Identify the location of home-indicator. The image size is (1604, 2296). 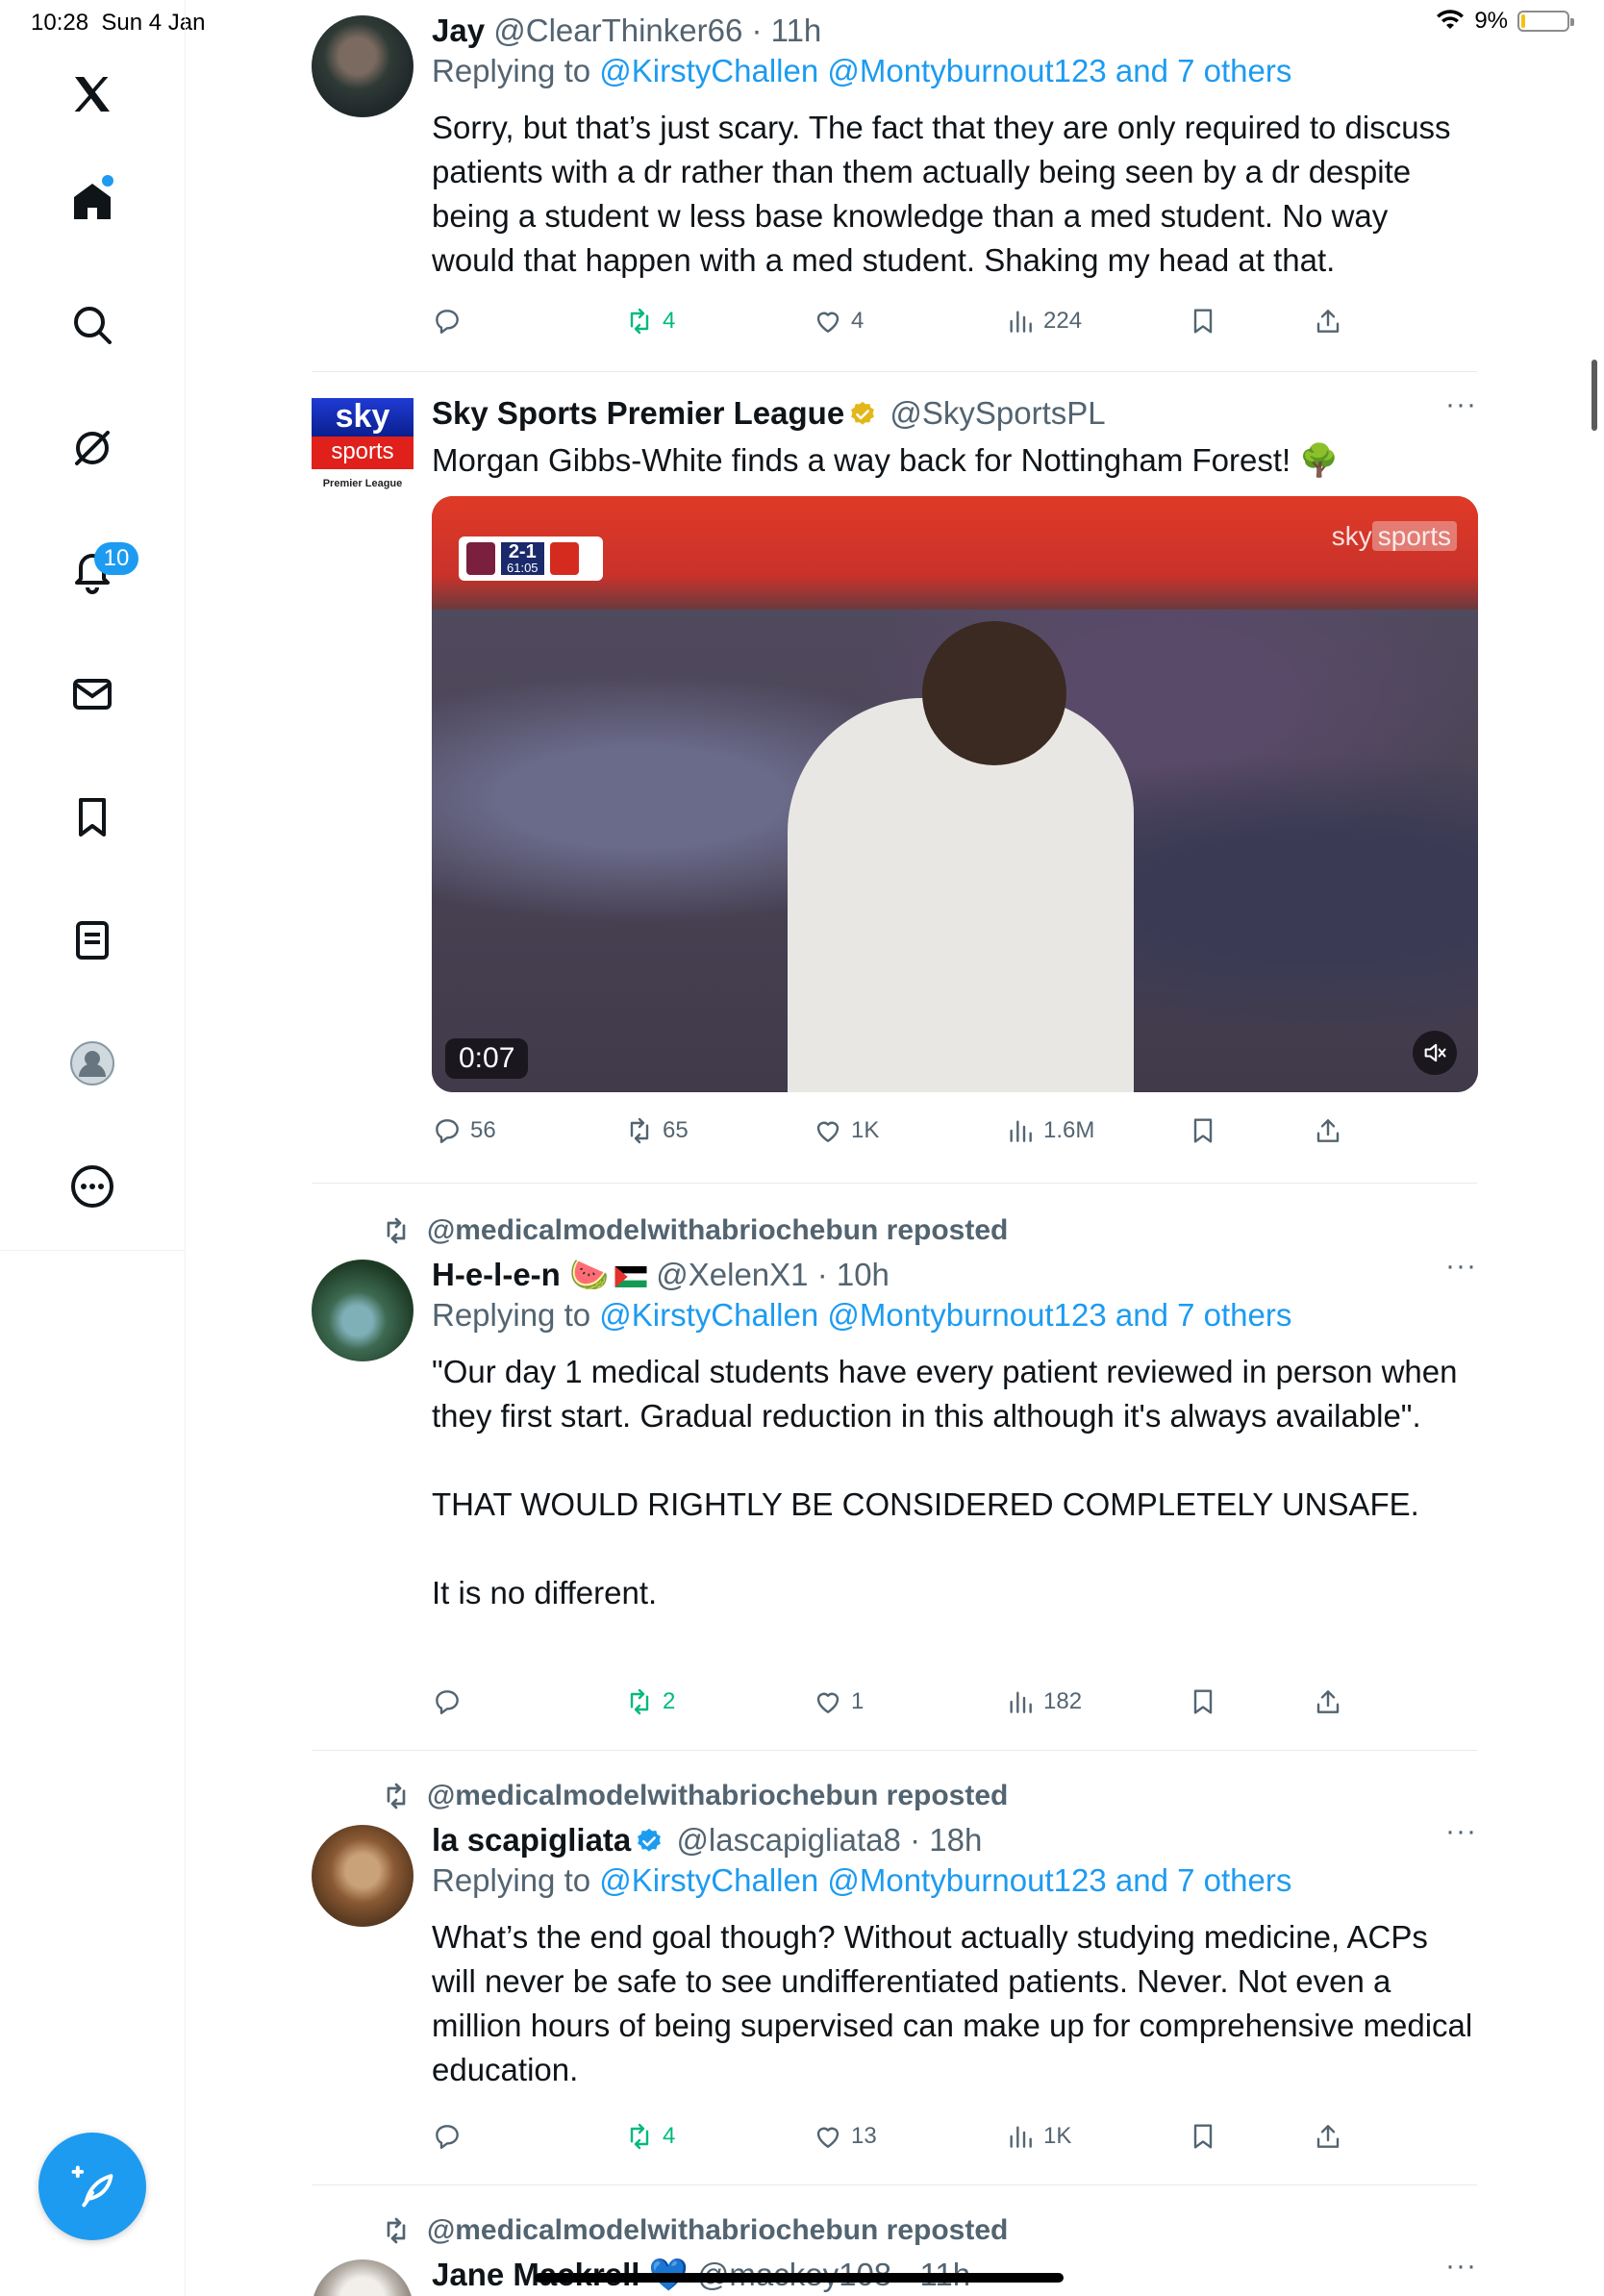
(799, 2278).